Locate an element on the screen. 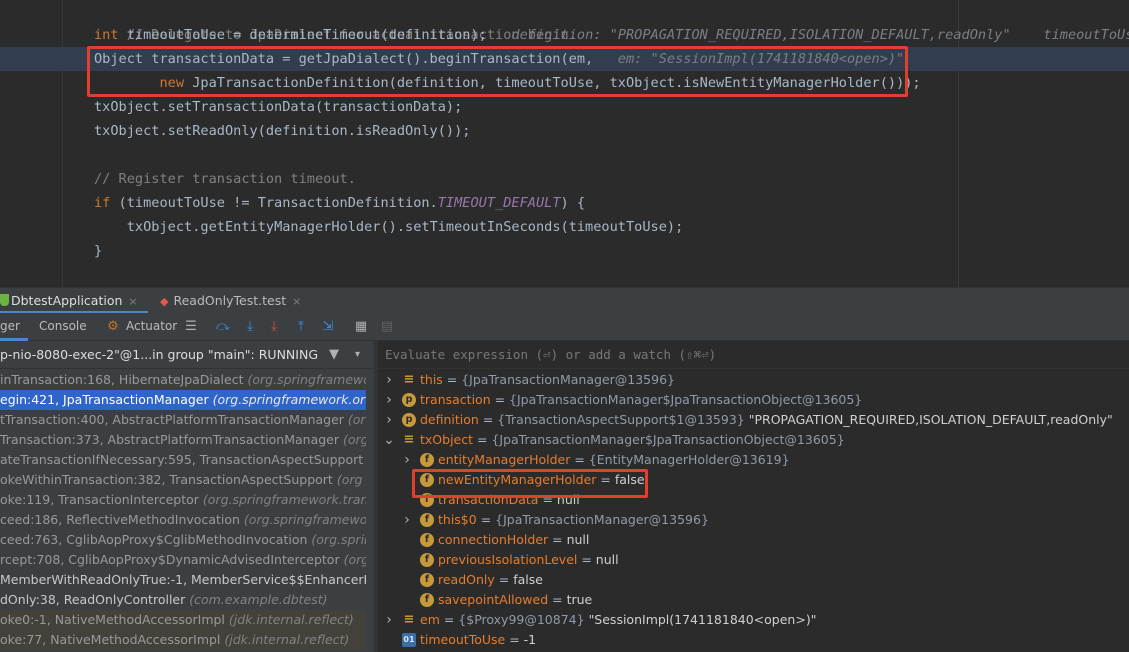 This screenshot has height=652, width=1129. variable-row: › ≡ this = {JpaTransactionManager@13596} is located at coordinates (753, 380).